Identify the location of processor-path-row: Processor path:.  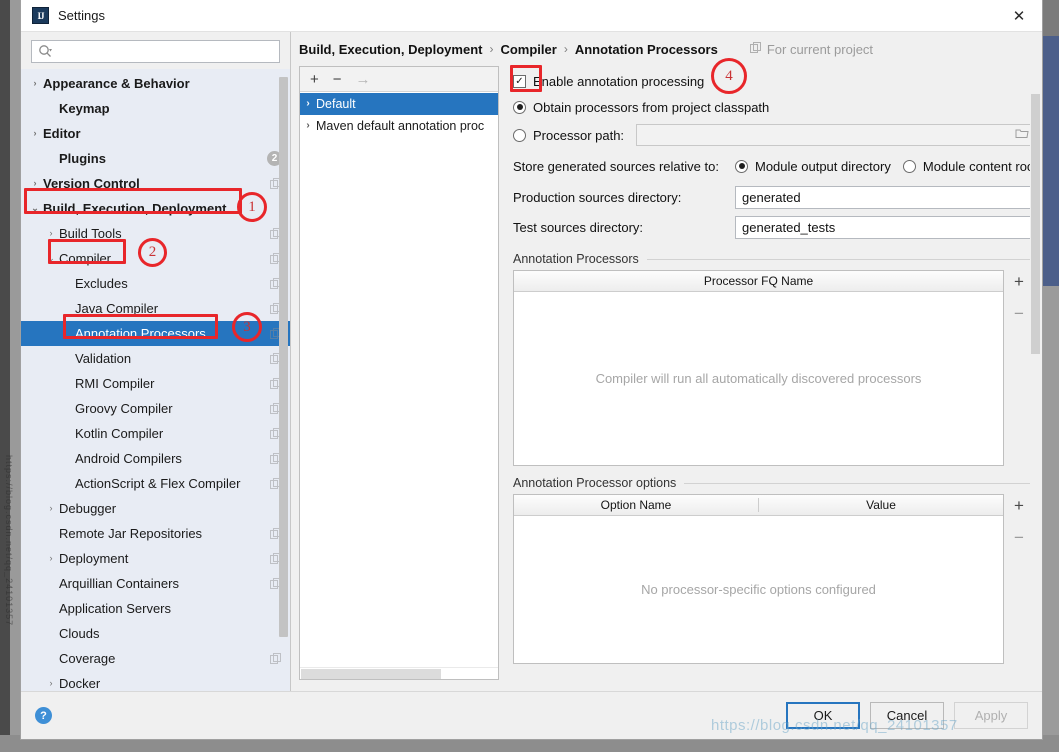
(773, 135).